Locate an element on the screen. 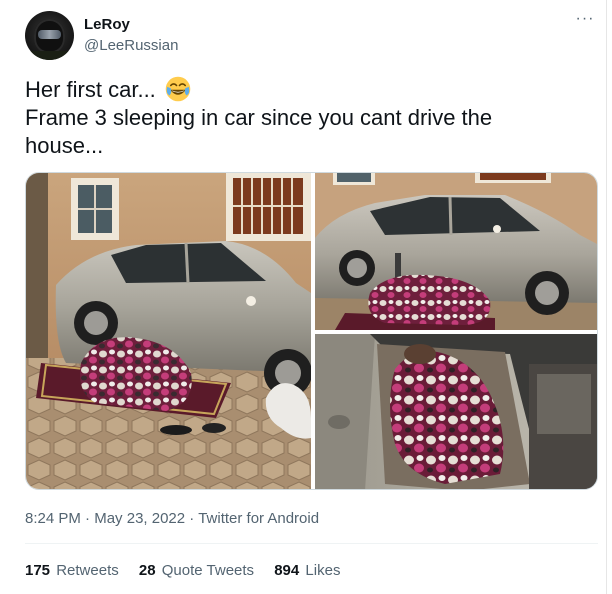 This screenshot has height=594, width=612. tweet-source-link: Twitter for Android is located at coordinates (258, 518).